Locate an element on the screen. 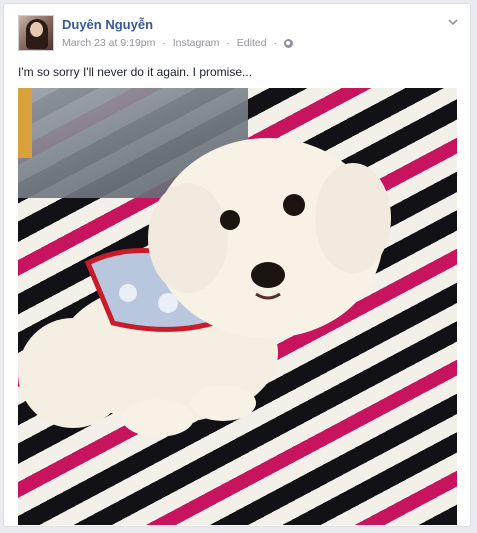  edited-link: Edited is located at coordinates (252, 43).